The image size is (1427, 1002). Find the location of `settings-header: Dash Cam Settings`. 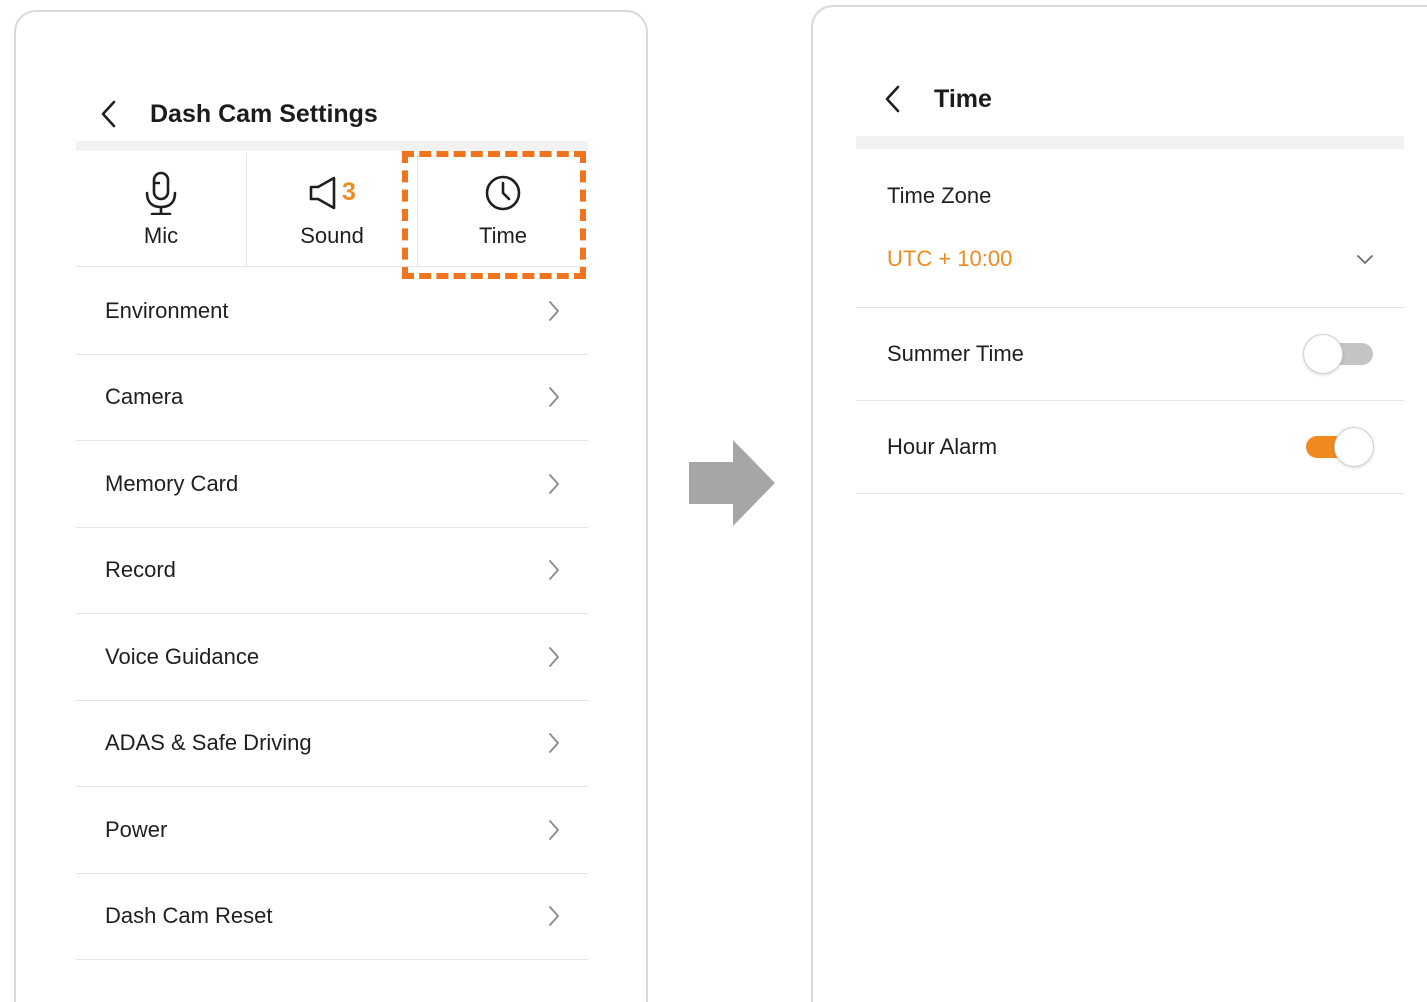

settings-header: Dash Cam Settings is located at coordinates (239, 114).